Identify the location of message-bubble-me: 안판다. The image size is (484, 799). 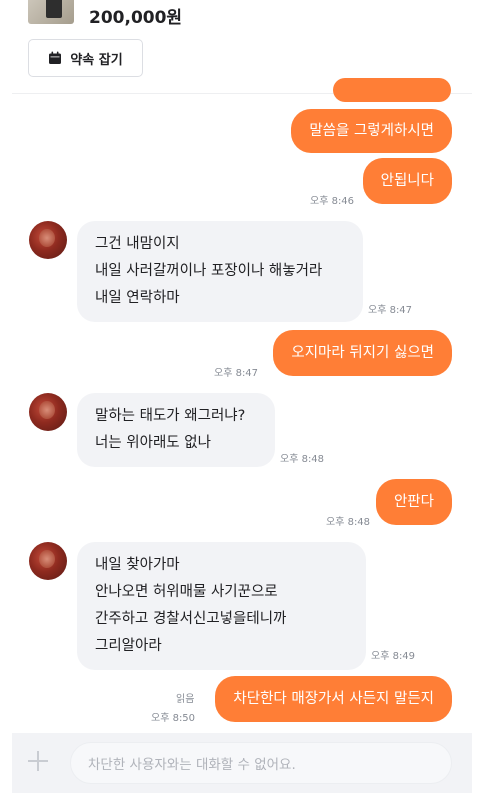
(413, 502).